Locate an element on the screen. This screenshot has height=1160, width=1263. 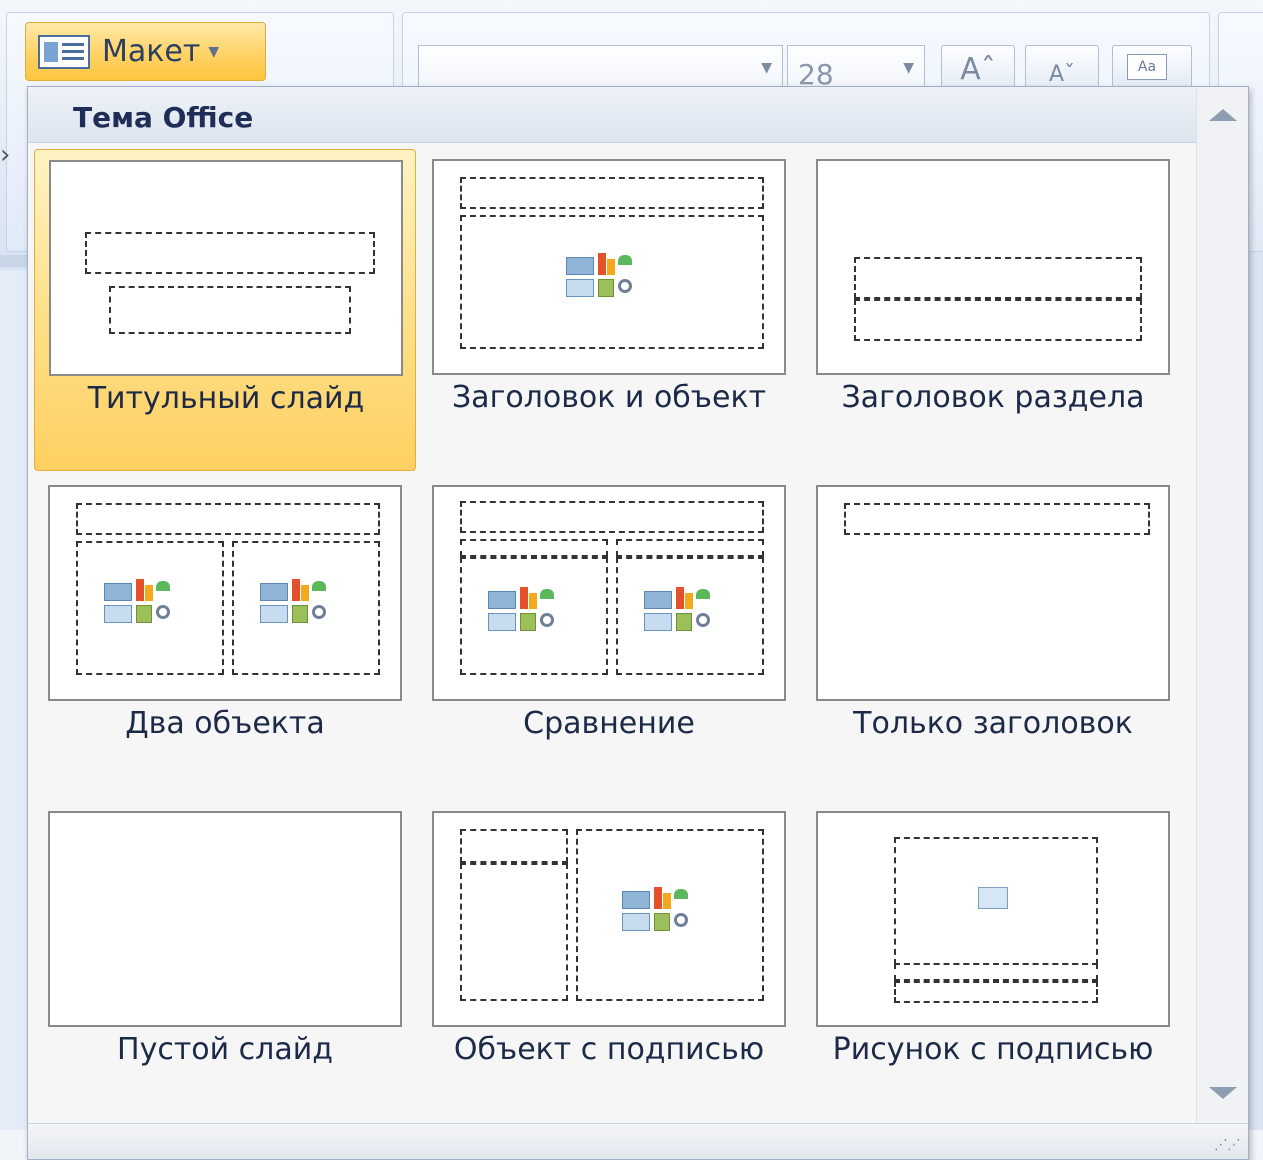
layout-label: Титульный слайд is located at coordinates (226, 398).